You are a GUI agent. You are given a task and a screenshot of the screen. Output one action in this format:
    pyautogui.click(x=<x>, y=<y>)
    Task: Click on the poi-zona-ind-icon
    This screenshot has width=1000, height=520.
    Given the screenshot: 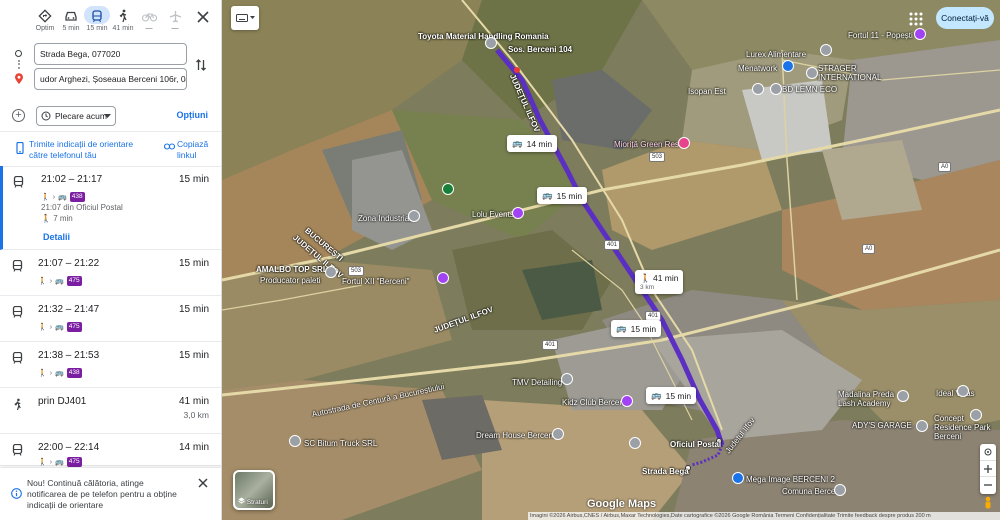 What is the action you would take?
    pyautogui.click(x=414, y=216)
    